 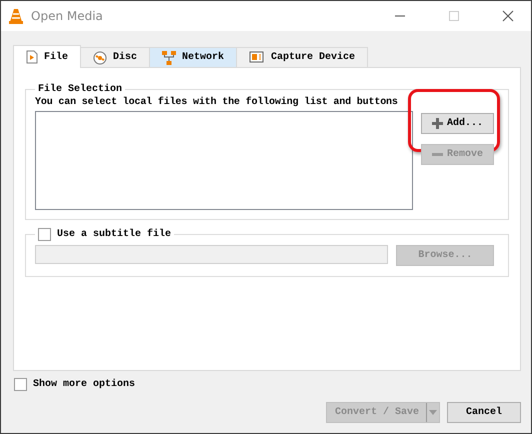 I want to click on window-title: Open Media, so click(x=67, y=16).